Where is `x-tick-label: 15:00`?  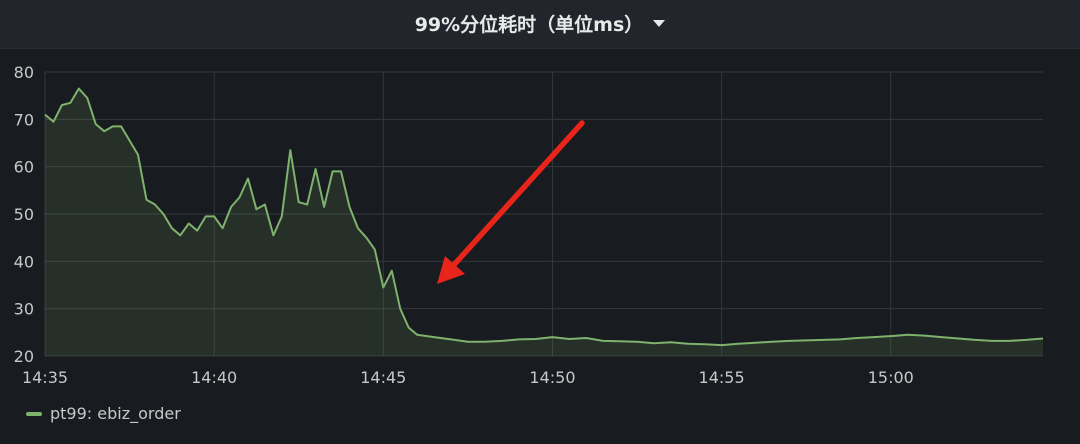 x-tick-label: 15:00 is located at coordinates (891, 377).